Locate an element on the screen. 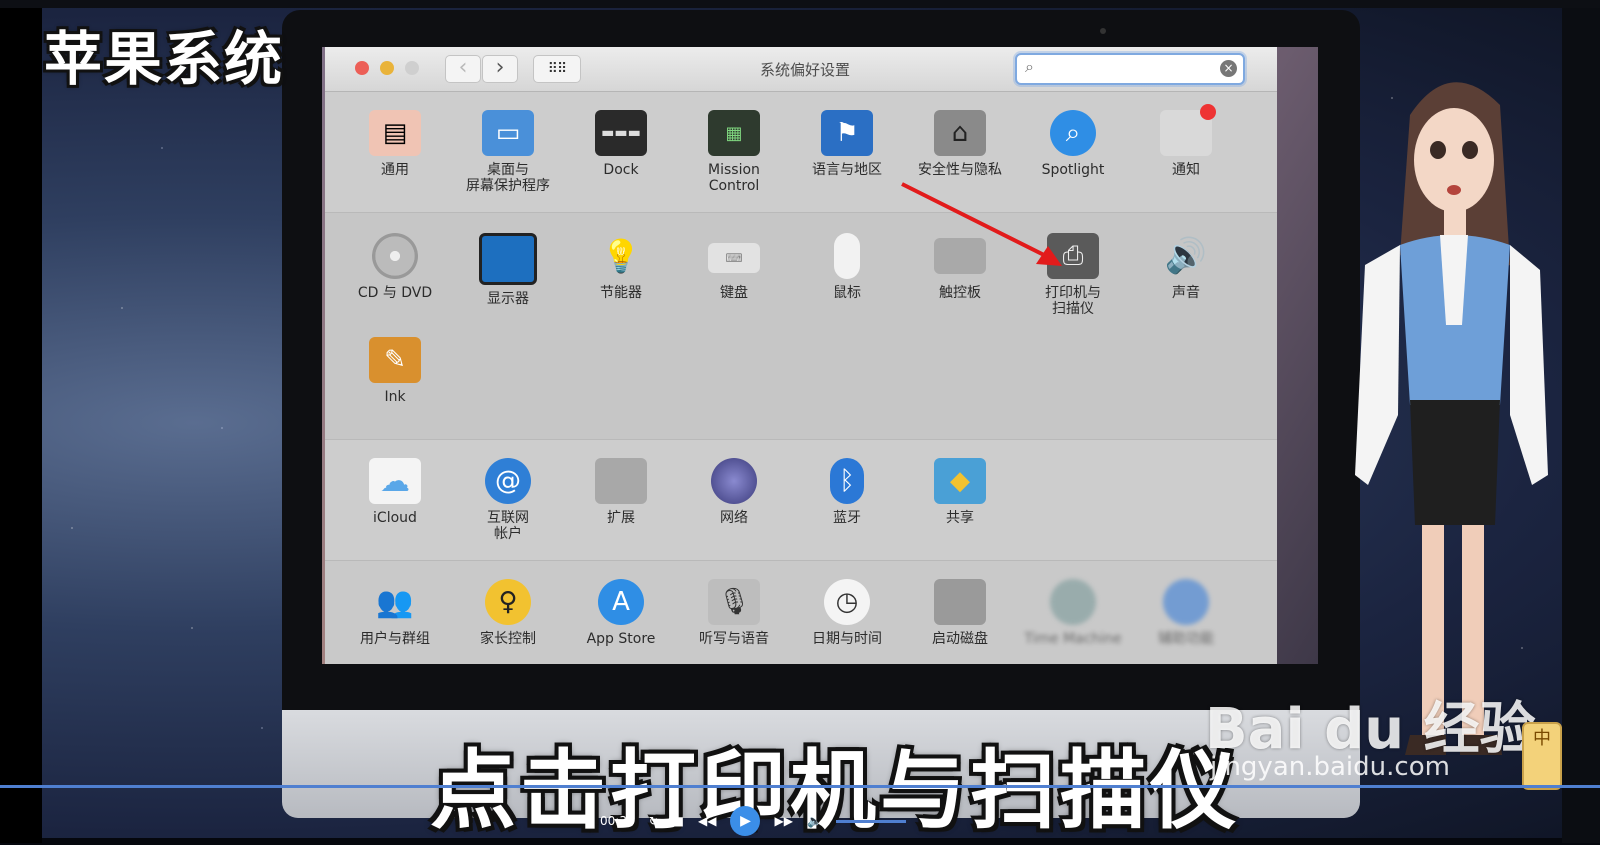 Image resolution: width=1600 pixels, height=845 pixels. presenter-avatar is located at coordinates (1451, 418).